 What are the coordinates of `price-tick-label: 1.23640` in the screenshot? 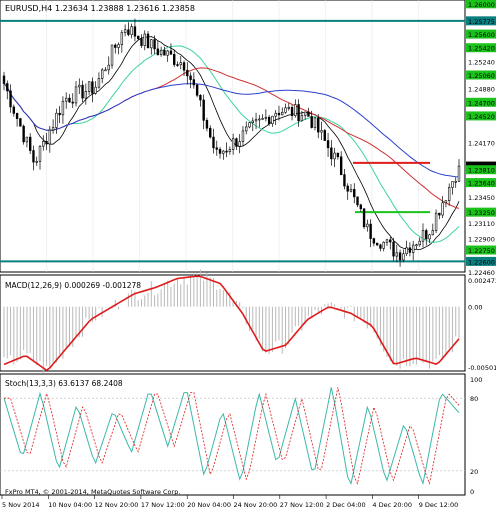 It's located at (481, 184).